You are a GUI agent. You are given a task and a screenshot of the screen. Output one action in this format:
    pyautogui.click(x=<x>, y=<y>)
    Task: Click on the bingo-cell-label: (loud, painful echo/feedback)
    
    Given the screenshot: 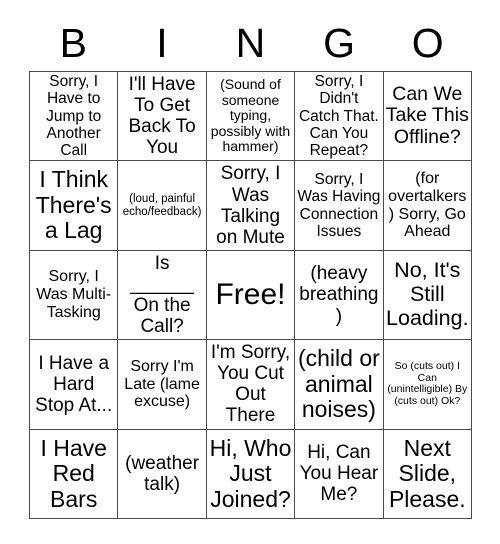 What is the action you would take?
    pyautogui.click(x=162, y=205)
    